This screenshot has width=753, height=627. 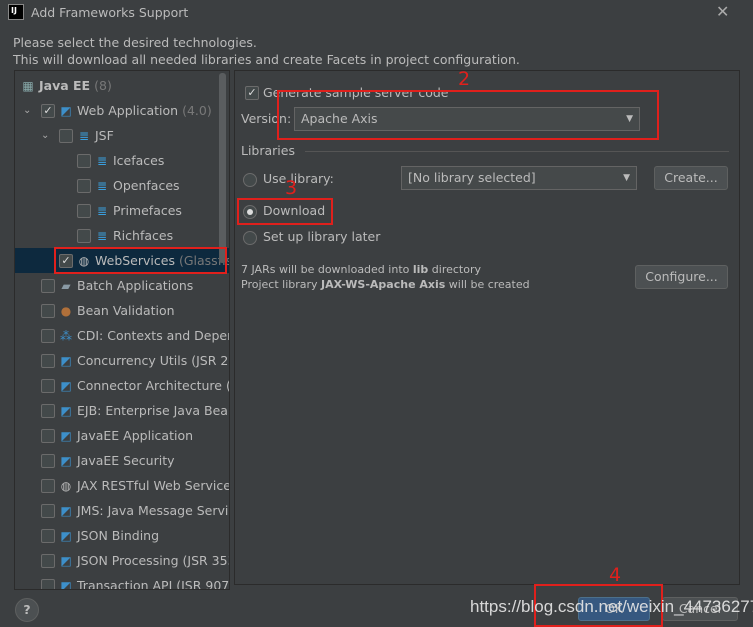 What do you see at coordinates (519, 178) in the screenshot?
I see `library-dropdown: [No library selected] ▼` at bounding box center [519, 178].